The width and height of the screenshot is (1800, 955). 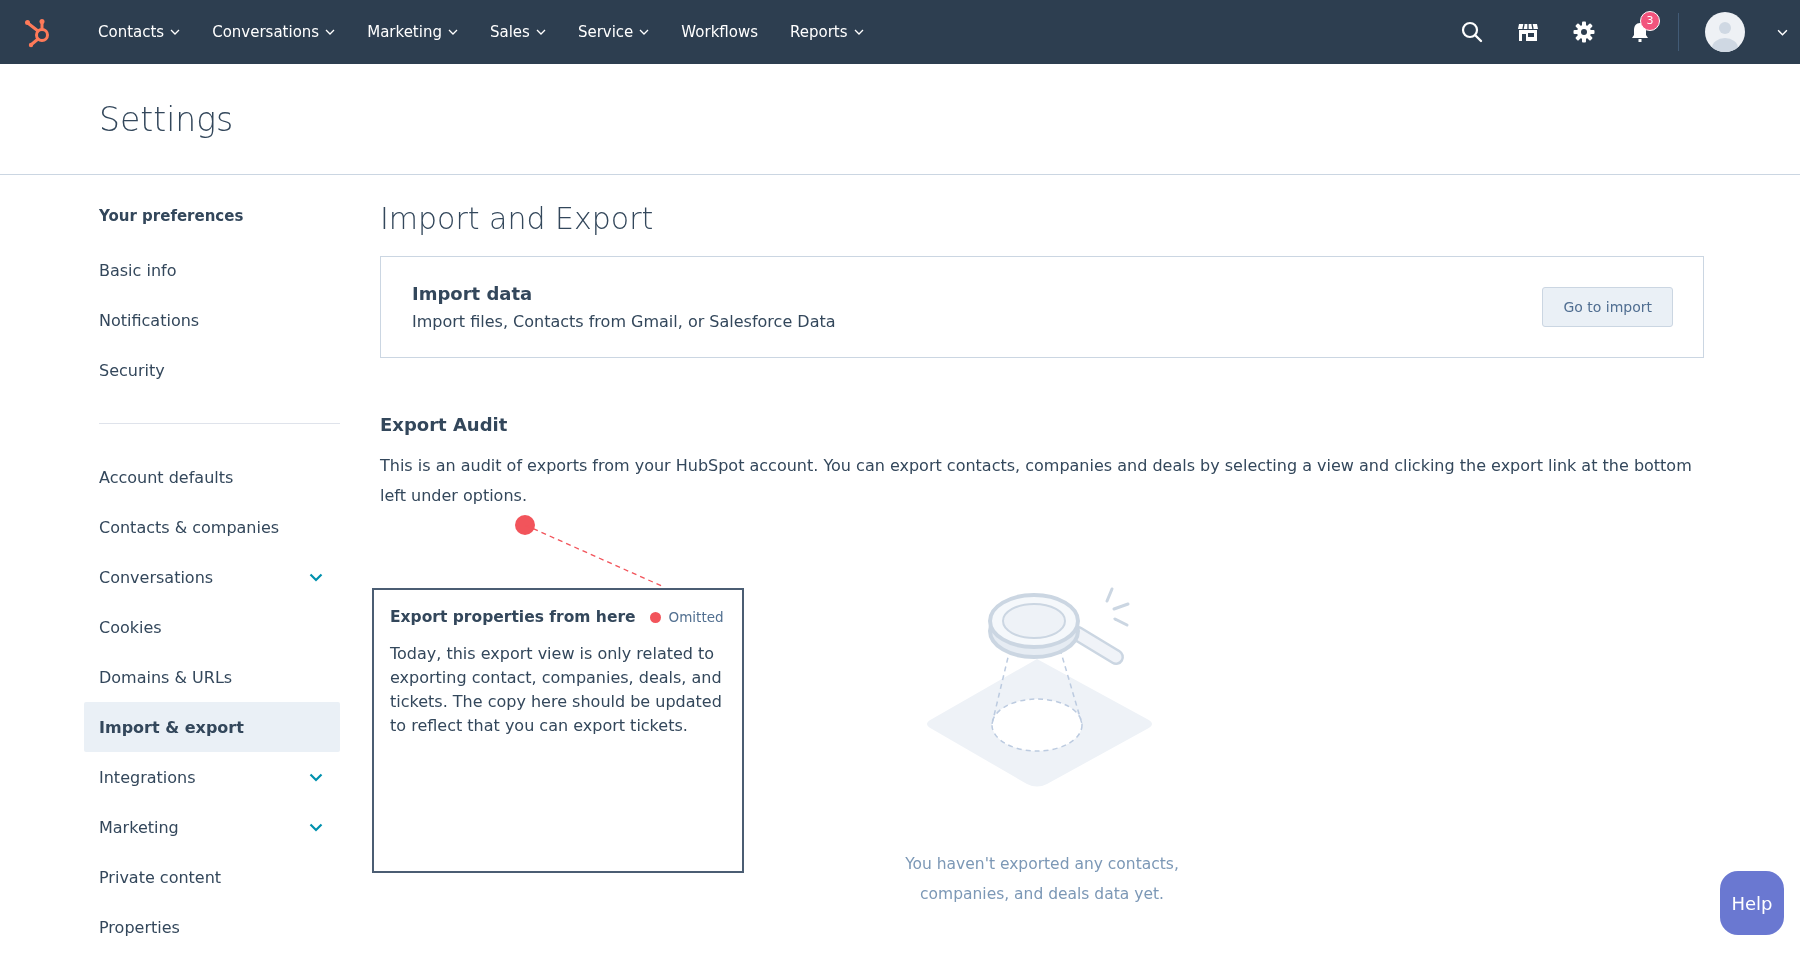 What do you see at coordinates (827, 32) in the screenshot?
I see `nav-menu-item: Reports` at bounding box center [827, 32].